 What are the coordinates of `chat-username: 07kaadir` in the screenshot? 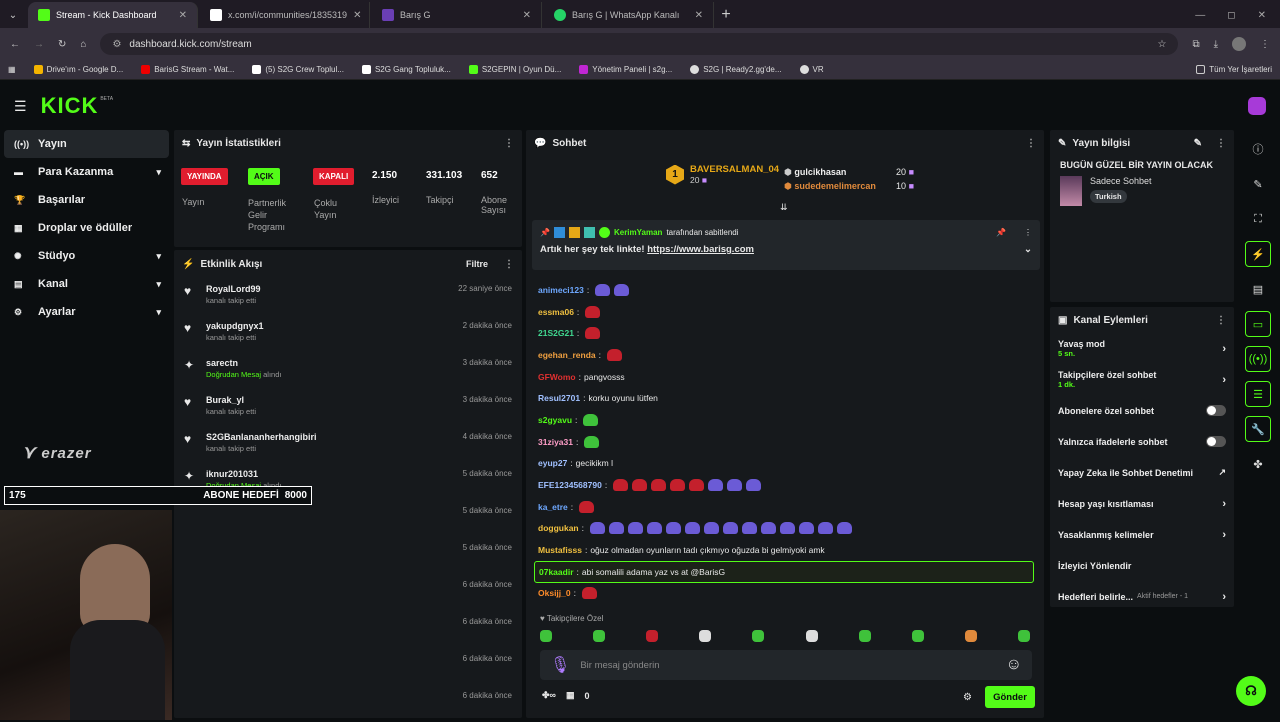 It's located at (556, 572).